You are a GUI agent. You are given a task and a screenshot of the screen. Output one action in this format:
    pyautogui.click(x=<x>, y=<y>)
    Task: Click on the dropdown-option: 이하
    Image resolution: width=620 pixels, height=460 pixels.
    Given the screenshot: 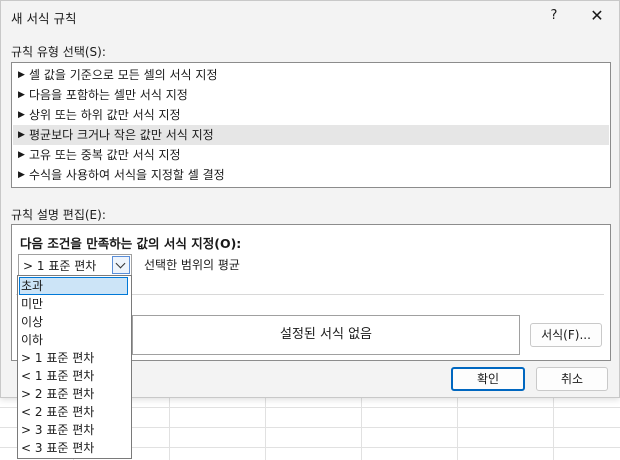 What is the action you would take?
    pyautogui.click(x=73, y=340)
    